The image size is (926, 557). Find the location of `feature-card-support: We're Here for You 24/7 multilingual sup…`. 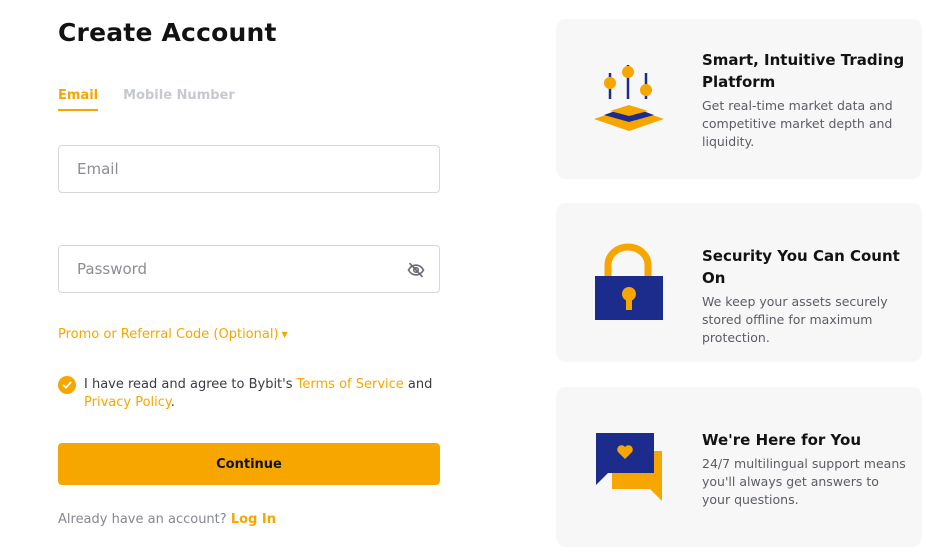

feature-card-support: We're Here for You 24/7 multilingual sup… is located at coordinates (739, 467).